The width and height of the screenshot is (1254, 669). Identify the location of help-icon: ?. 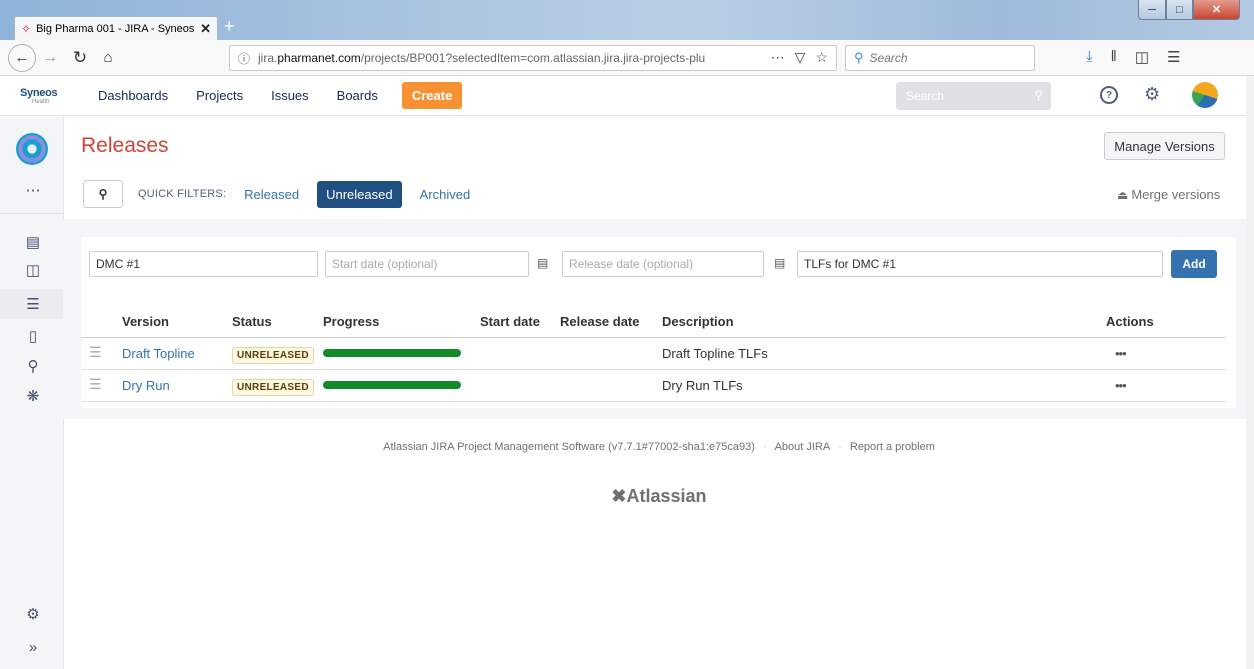
(1109, 95).